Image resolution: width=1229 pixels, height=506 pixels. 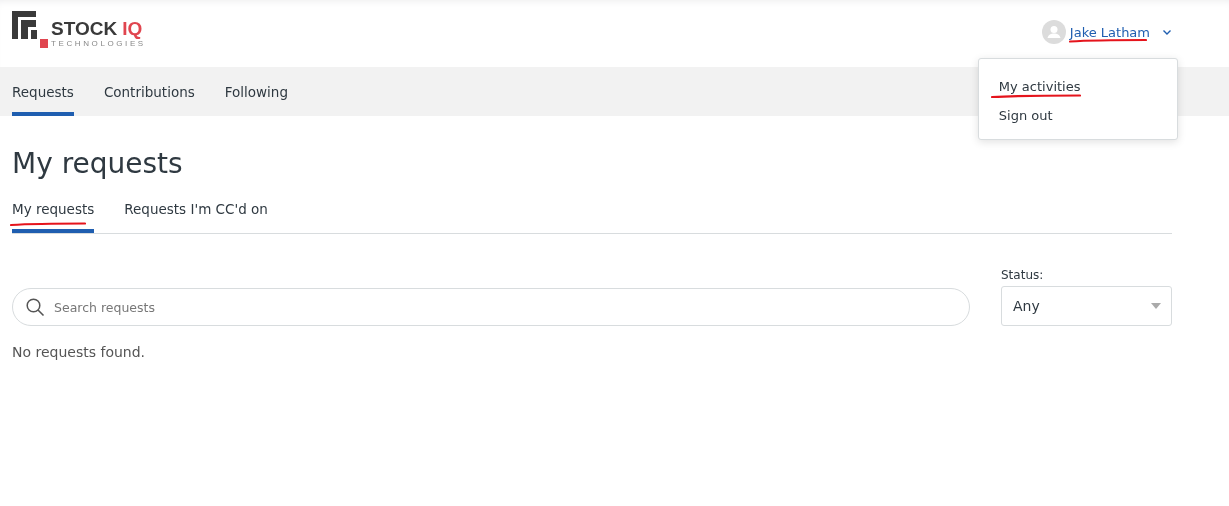 What do you see at coordinates (79, 352) in the screenshot?
I see `empty-message: No requests found.` at bounding box center [79, 352].